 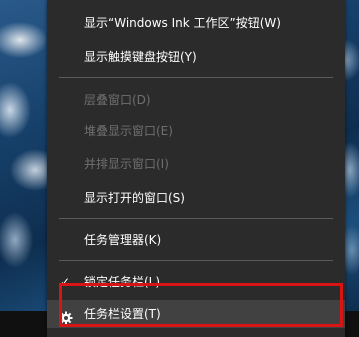 I want to click on menu-item-show-windows-ink-button: 显示“Windows Ink 工作区”按钮(W), so click(x=196, y=23).